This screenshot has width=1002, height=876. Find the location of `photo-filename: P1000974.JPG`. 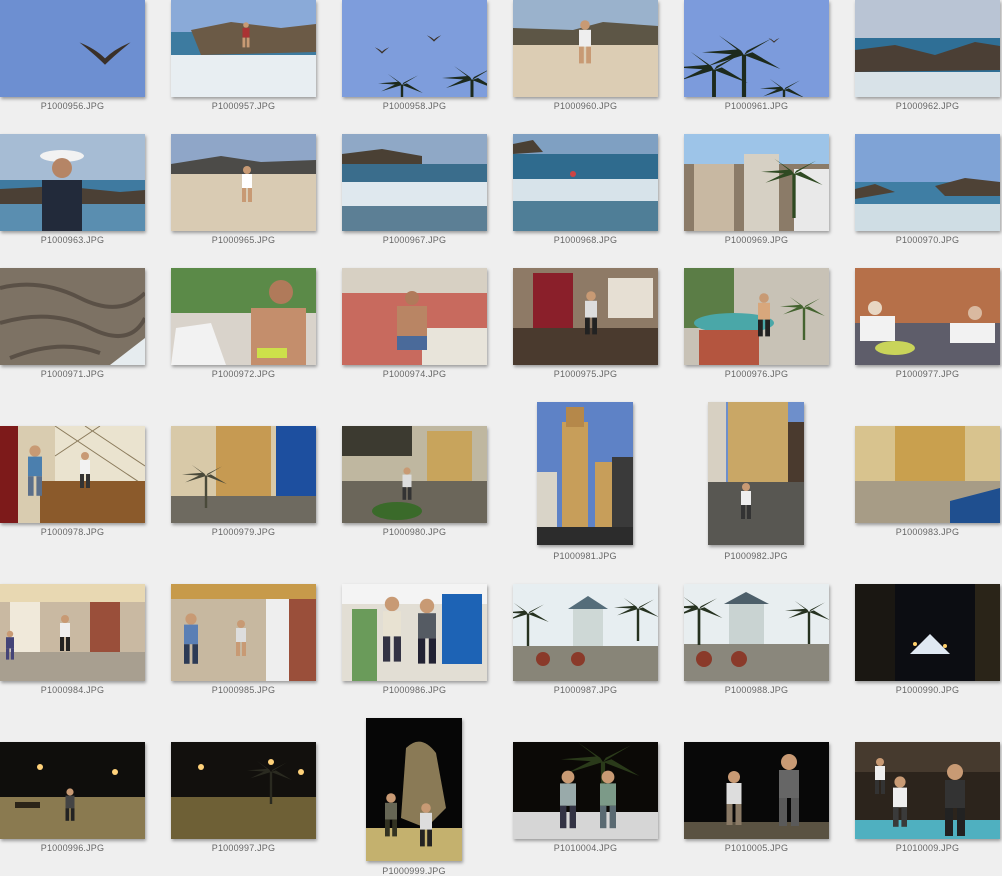

photo-filename: P1000974.JPG is located at coordinates (414, 374).